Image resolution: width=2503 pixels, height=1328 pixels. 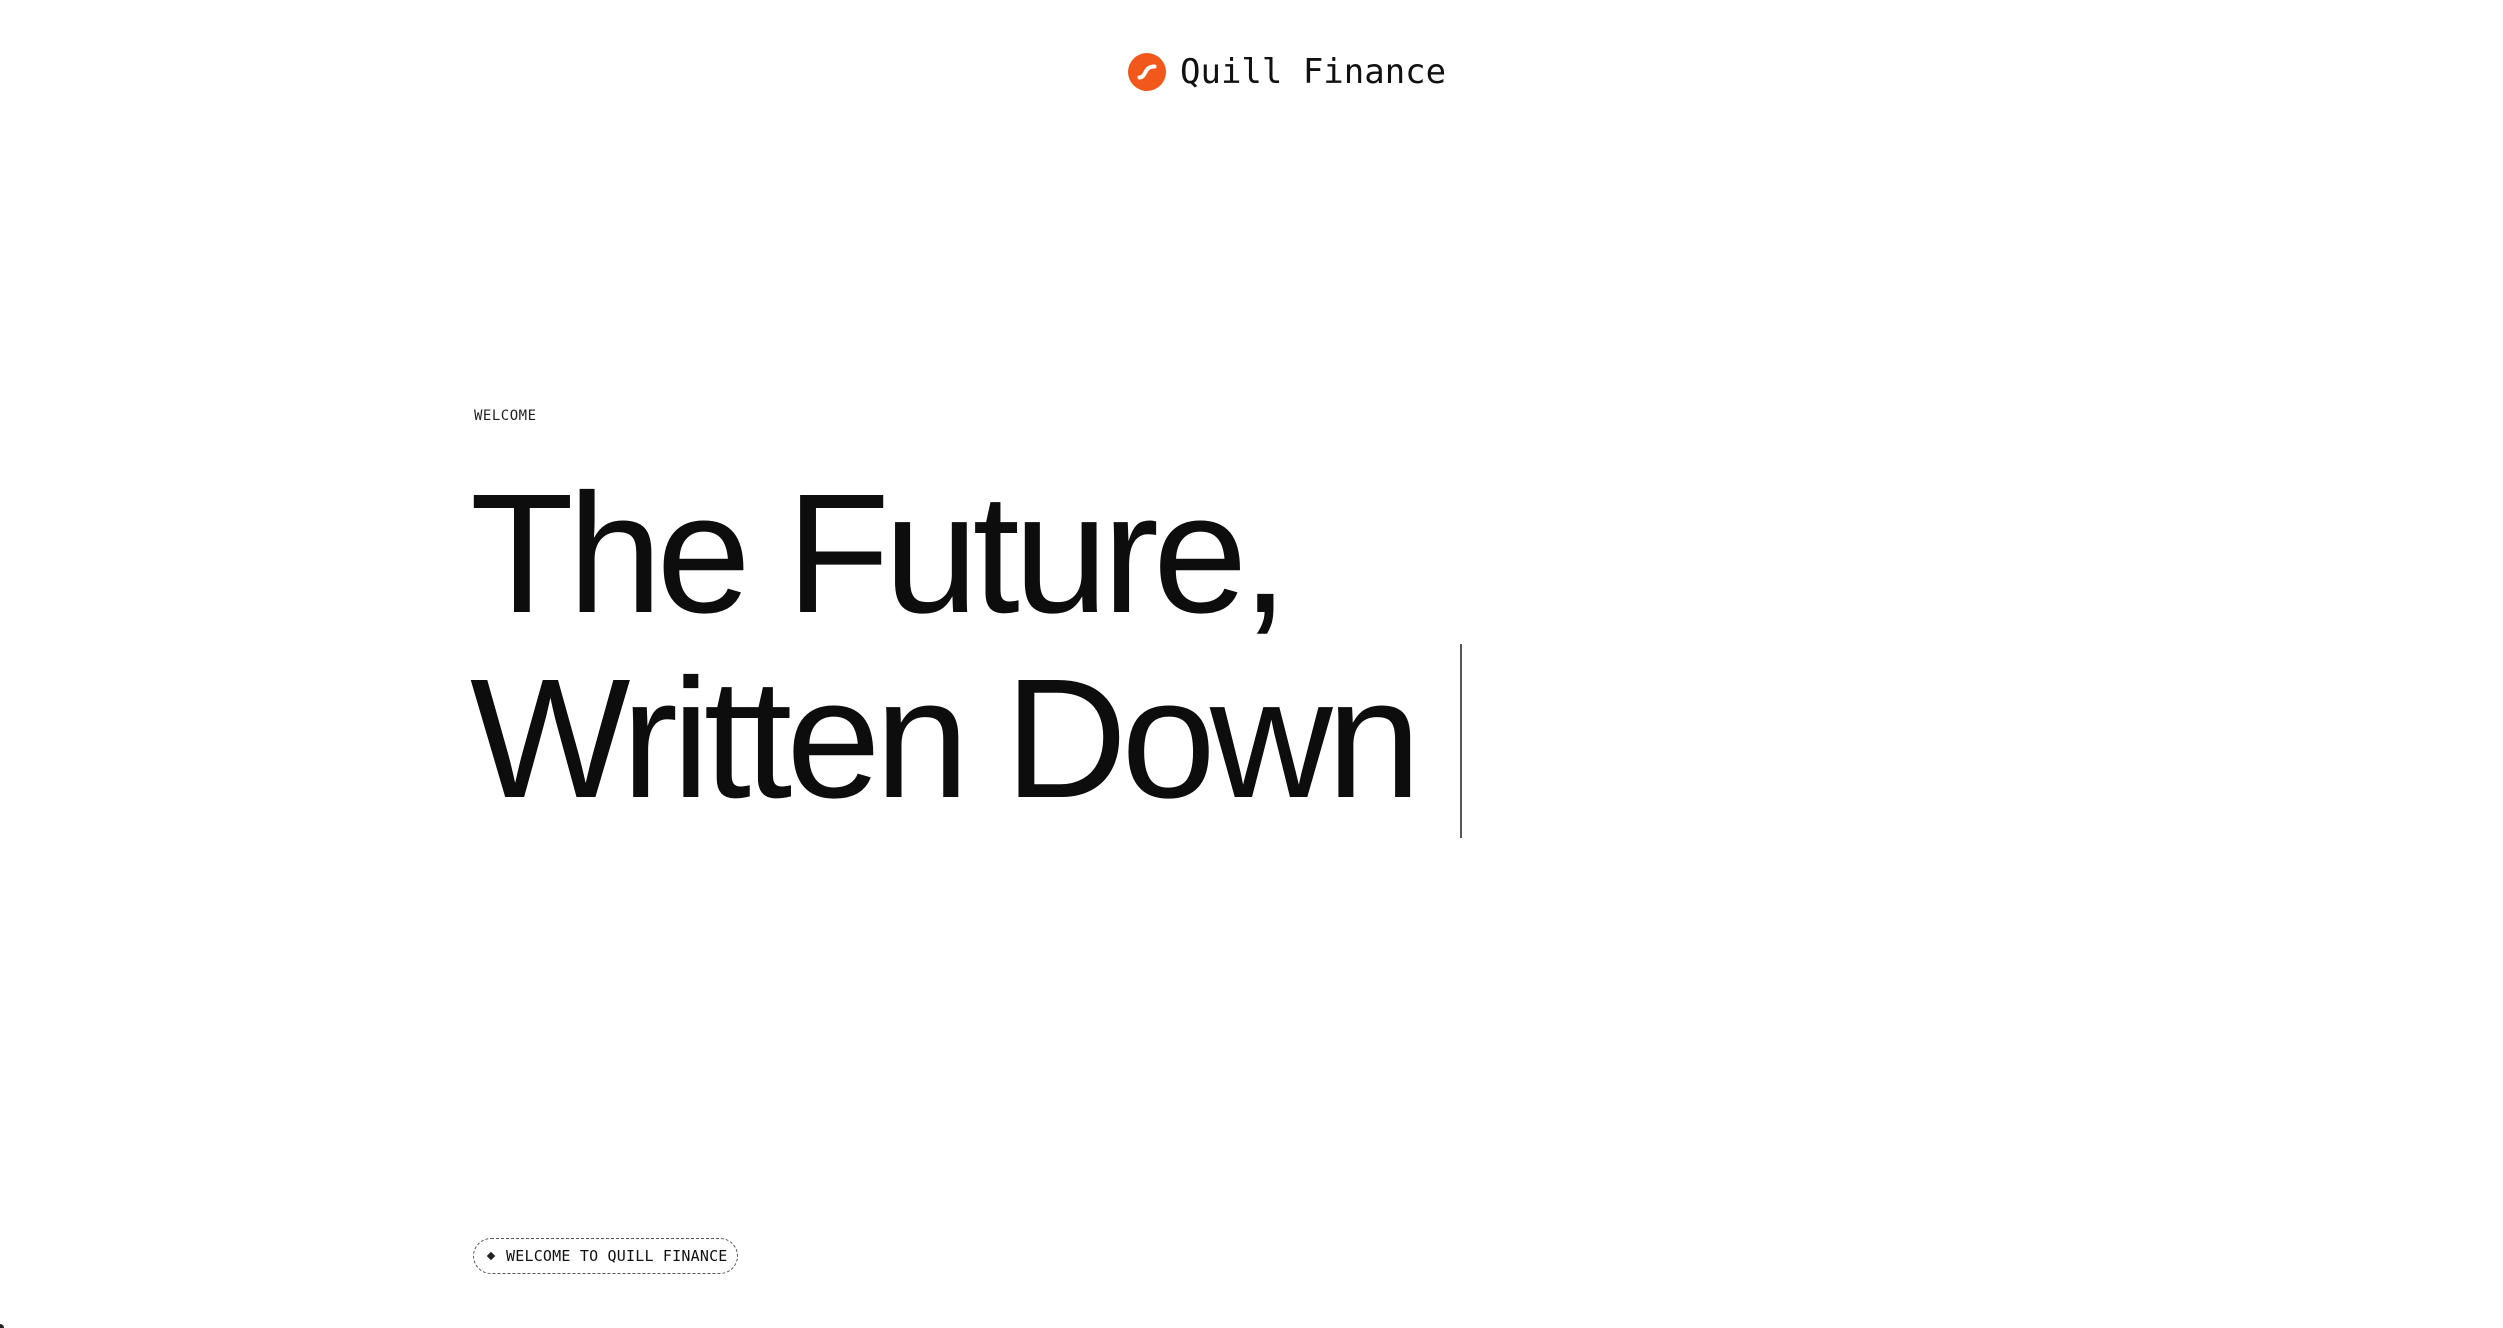 What do you see at coordinates (1461, 741) in the screenshot?
I see `typing-caret` at bounding box center [1461, 741].